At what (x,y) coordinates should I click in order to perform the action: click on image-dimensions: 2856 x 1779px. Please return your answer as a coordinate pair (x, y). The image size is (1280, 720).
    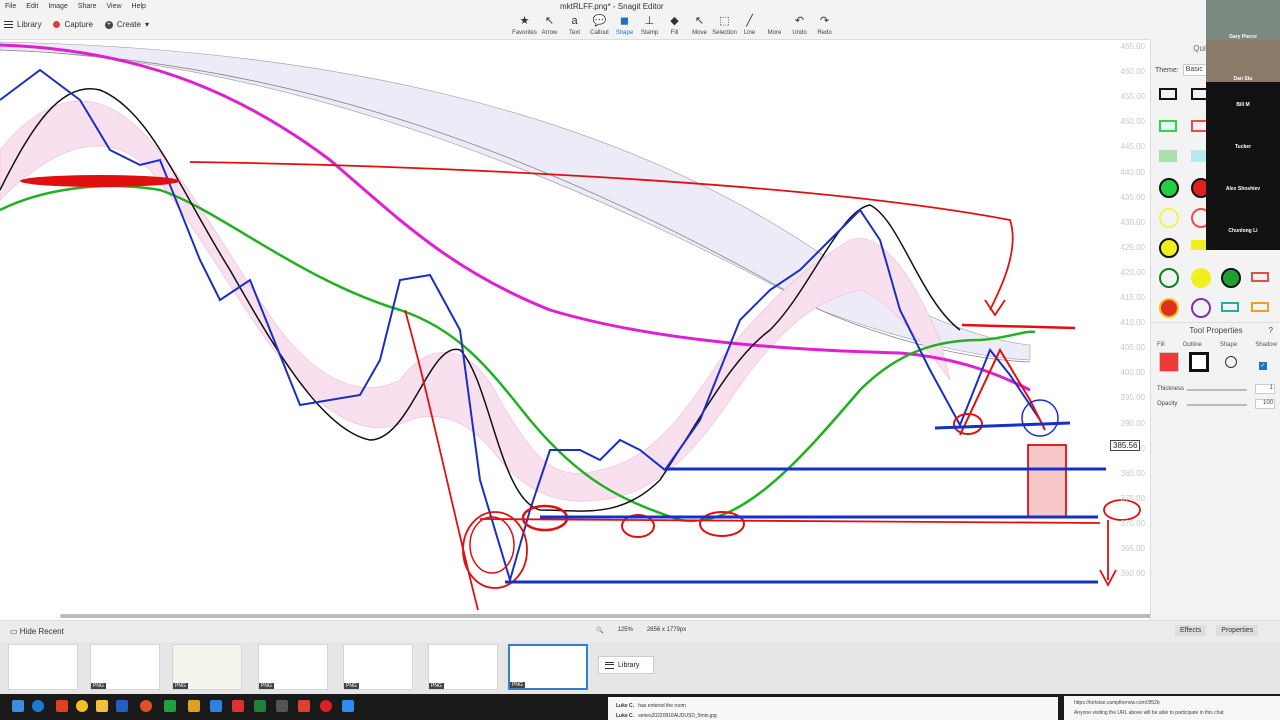
    Looking at the image, I should click on (666, 630).